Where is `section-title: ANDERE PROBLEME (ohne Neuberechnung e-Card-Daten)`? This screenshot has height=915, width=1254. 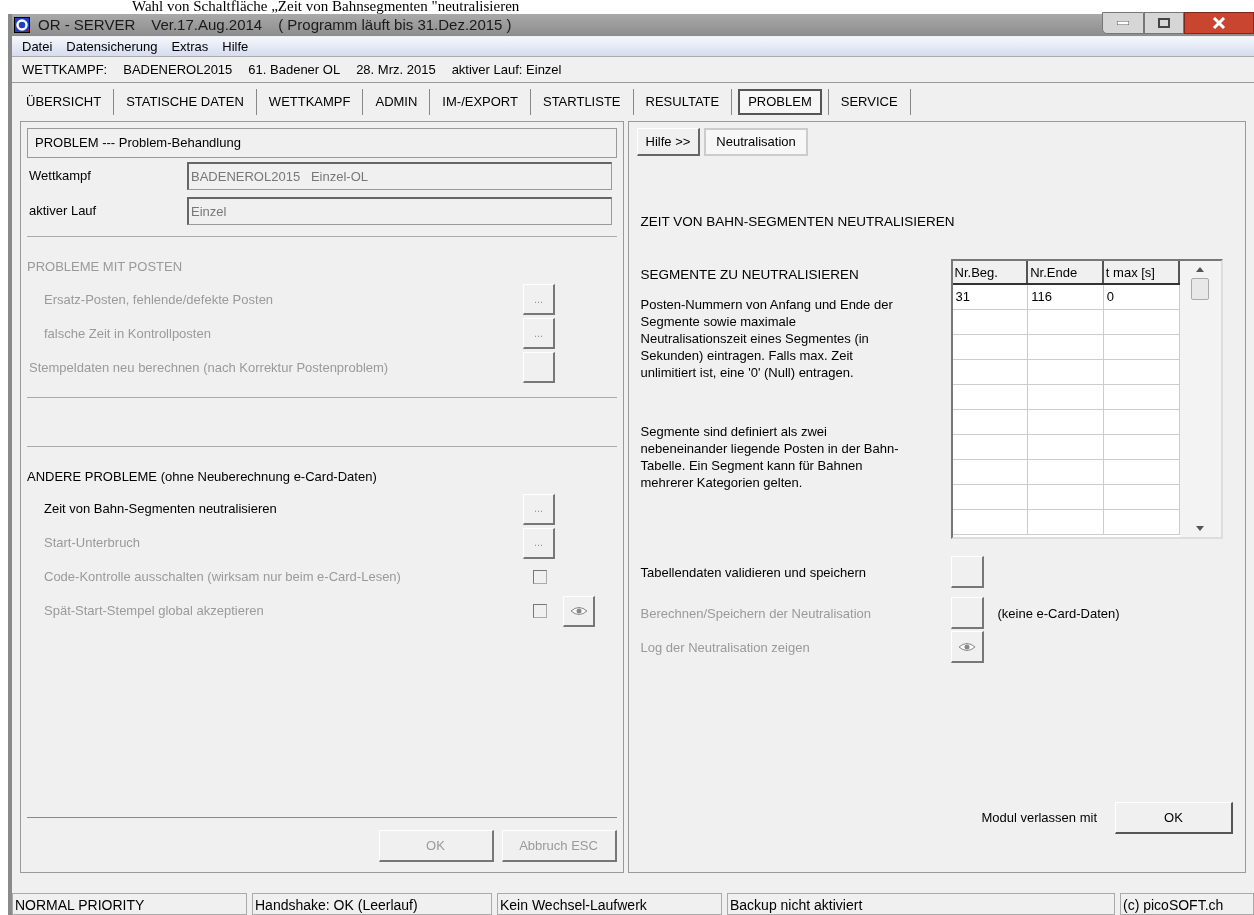 section-title: ANDERE PROBLEME (ohne Neuberechnung e-Card-Daten) is located at coordinates (202, 476).